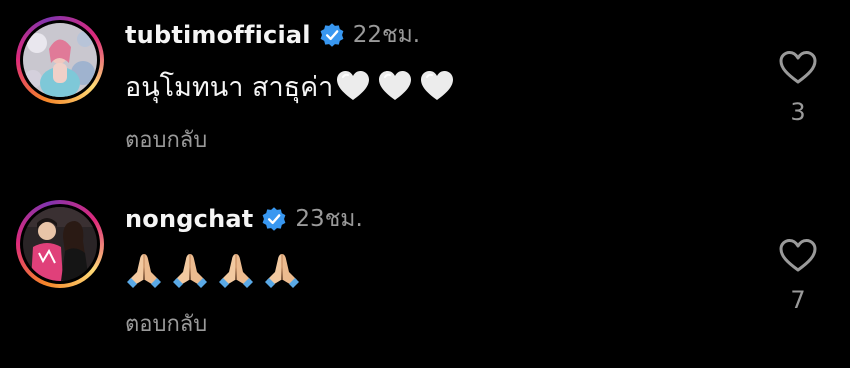  I want to click on comment-body: อนุโมทนา สาธุค่า, so click(229, 87).